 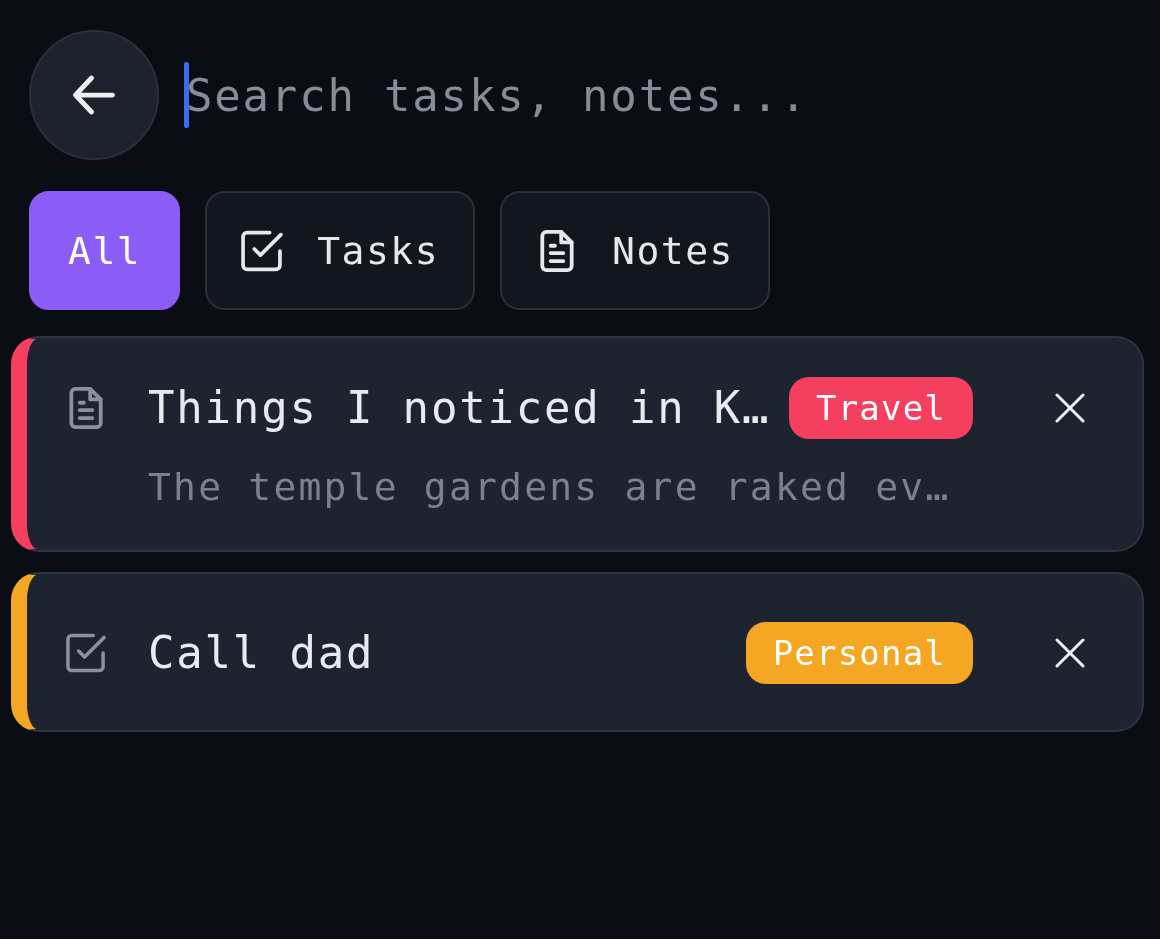 I want to click on tag-label: Travel, so click(x=880, y=408).